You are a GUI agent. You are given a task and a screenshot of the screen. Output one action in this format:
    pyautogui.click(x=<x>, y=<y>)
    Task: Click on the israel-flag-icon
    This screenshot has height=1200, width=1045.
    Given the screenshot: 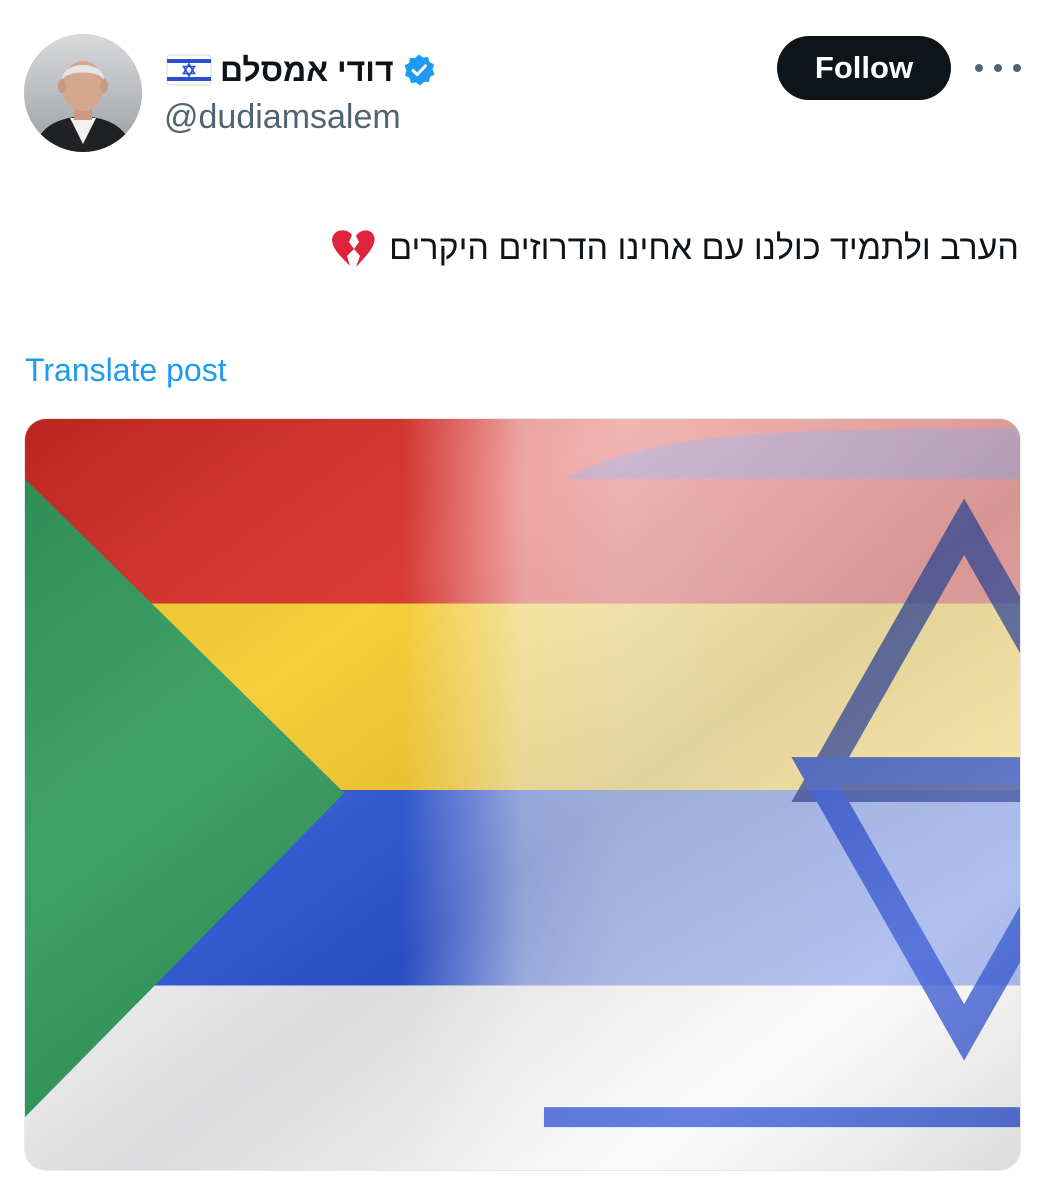 What is the action you would take?
    pyautogui.click(x=189, y=70)
    